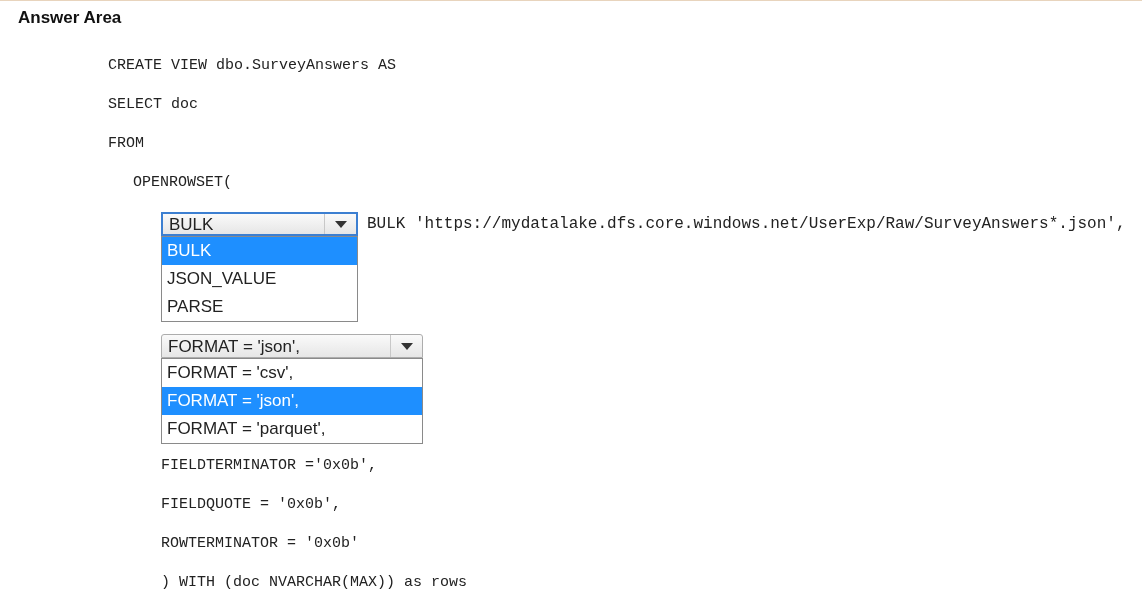  What do you see at coordinates (252, 66) in the screenshot?
I see `code-line: CREATE VIEW dbo.SurveyAnswers AS` at bounding box center [252, 66].